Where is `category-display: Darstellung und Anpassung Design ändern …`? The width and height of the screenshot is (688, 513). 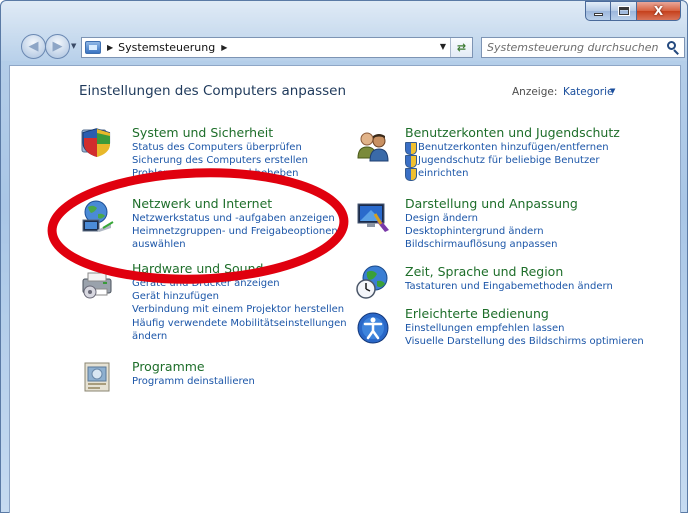
category-display: Darstellung und Anpassung Design ändern … is located at coordinates (491, 224).